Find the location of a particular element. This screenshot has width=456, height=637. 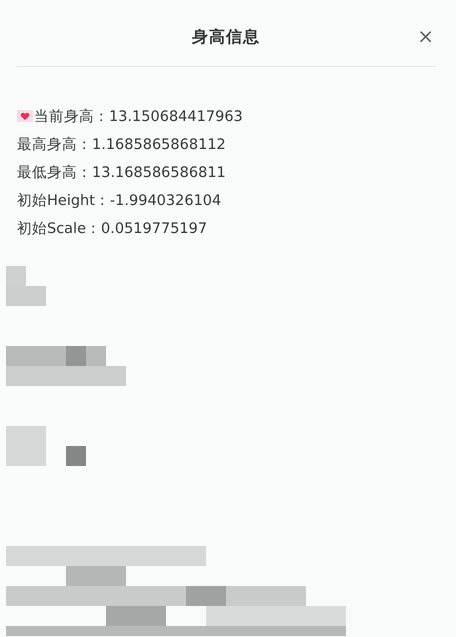

dialog-title: 身高信息 is located at coordinates (226, 37).